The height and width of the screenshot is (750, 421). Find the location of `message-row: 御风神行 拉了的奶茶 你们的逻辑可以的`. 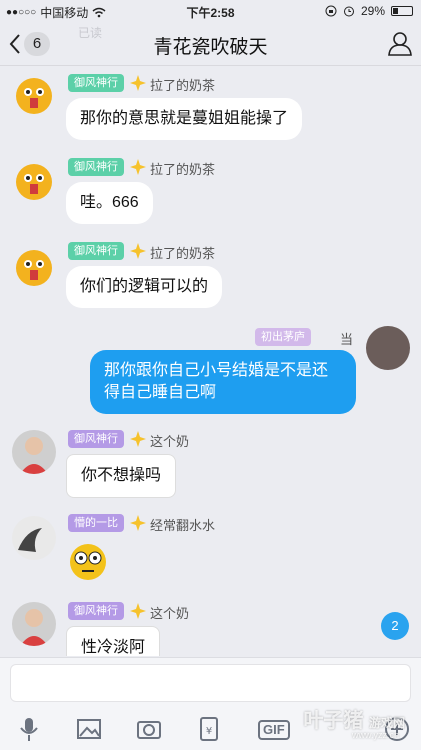

message-row: 御风神行 拉了的奶茶 你们的逻辑可以的 is located at coordinates (210, 278).